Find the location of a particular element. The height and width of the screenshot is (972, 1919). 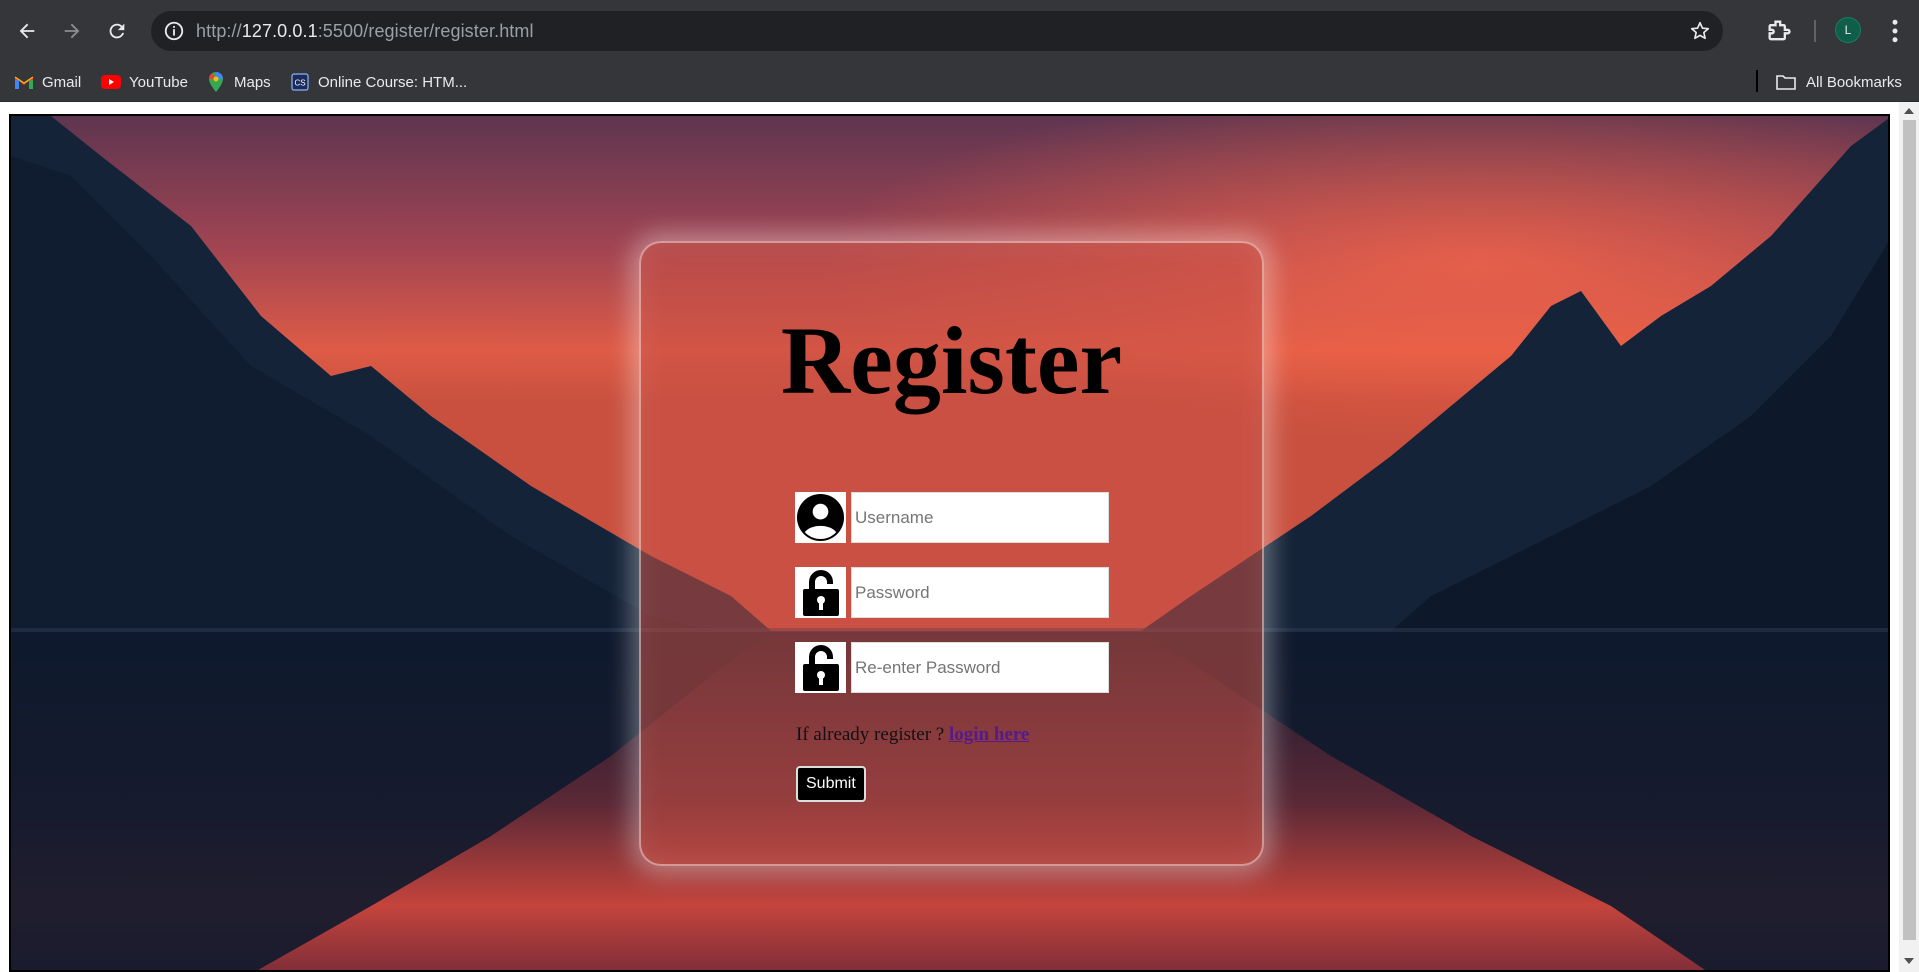

page-scrollbar is located at coordinates (1909, 537).